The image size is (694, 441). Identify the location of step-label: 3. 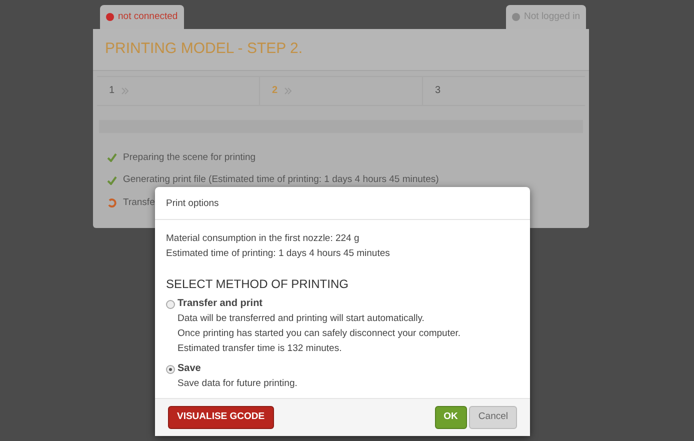
(438, 90).